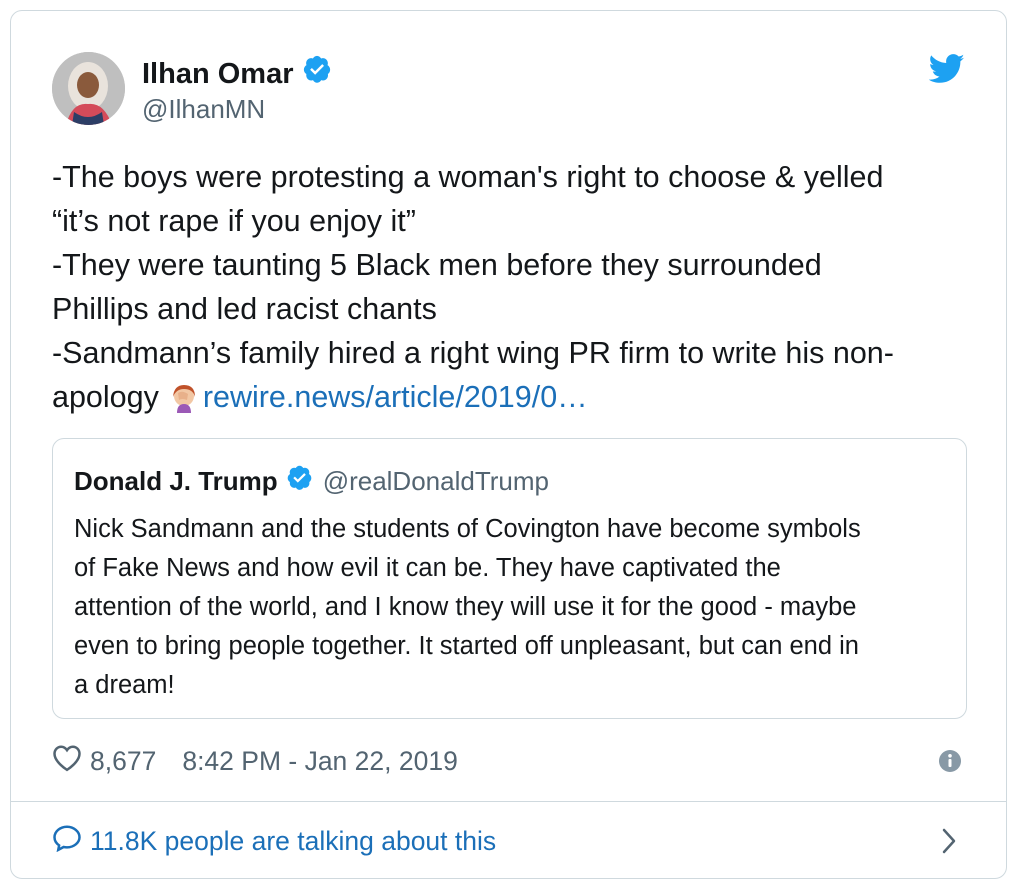  I want to click on quoted-author-handle: @realDonaldTrump, so click(436, 481).